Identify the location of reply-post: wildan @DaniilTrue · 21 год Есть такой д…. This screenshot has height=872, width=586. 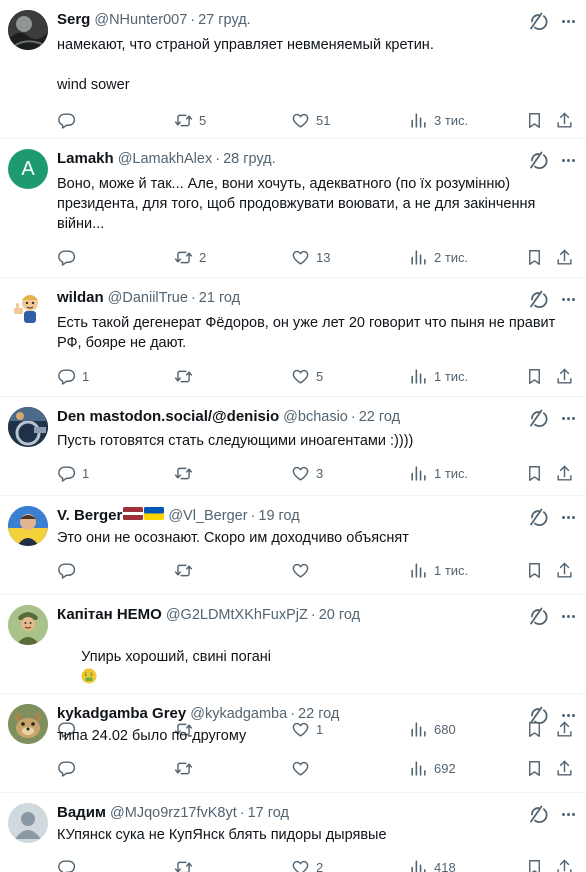
(293, 337).